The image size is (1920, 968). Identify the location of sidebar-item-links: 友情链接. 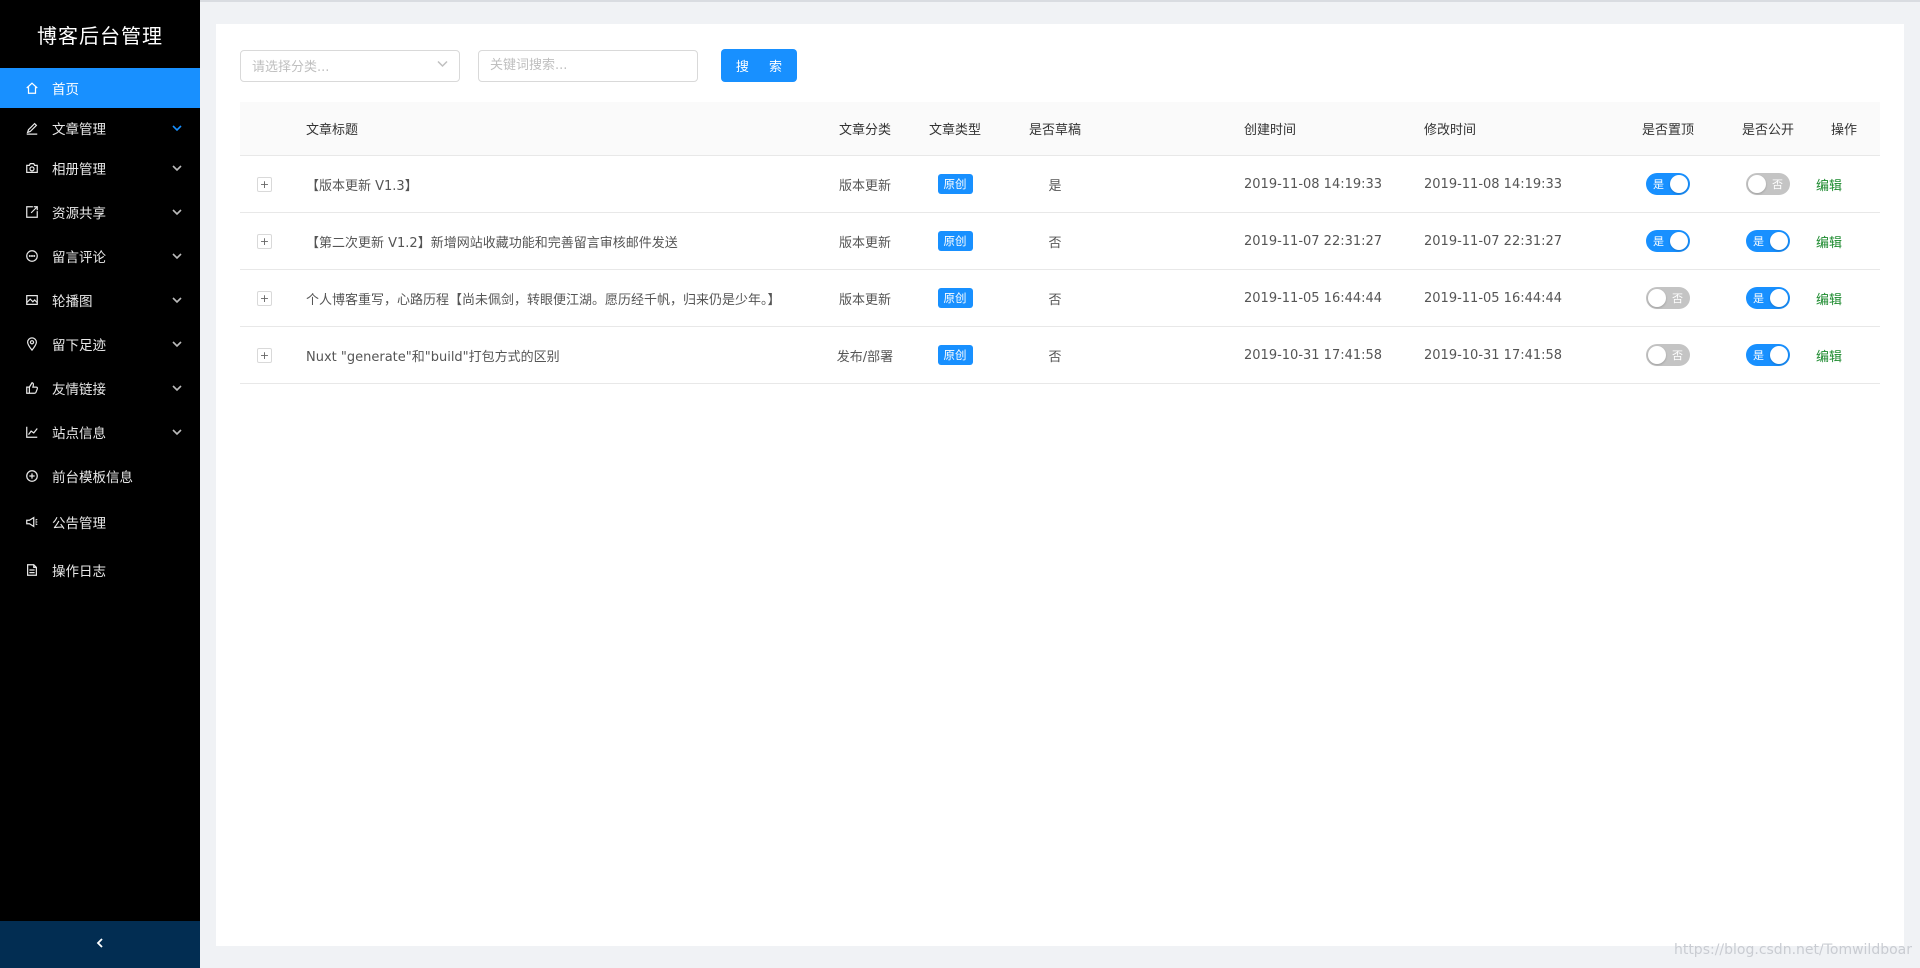
(100, 388).